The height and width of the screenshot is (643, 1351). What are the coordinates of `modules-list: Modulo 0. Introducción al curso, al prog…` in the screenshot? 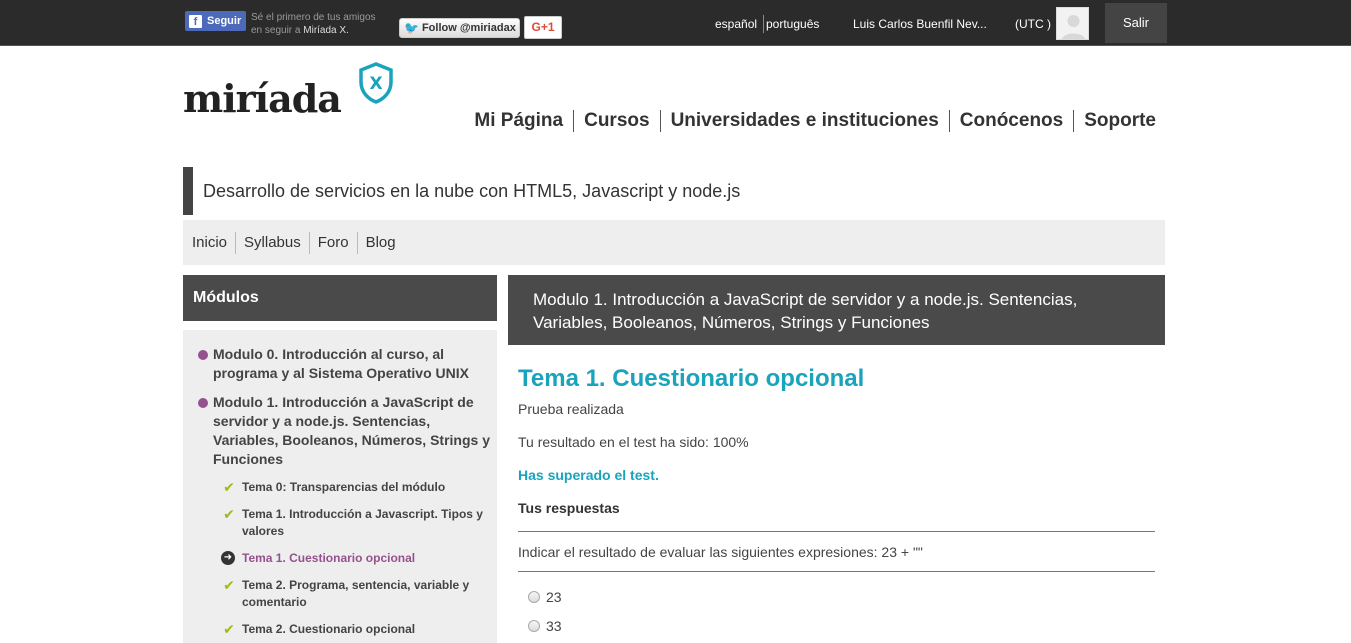 It's located at (340, 486).